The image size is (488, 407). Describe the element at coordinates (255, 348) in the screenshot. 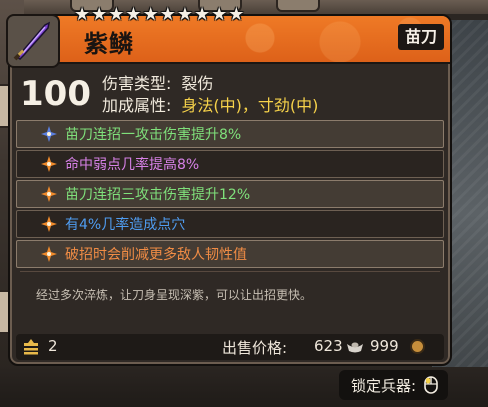

I see `price-label: 出售价格:` at that location.